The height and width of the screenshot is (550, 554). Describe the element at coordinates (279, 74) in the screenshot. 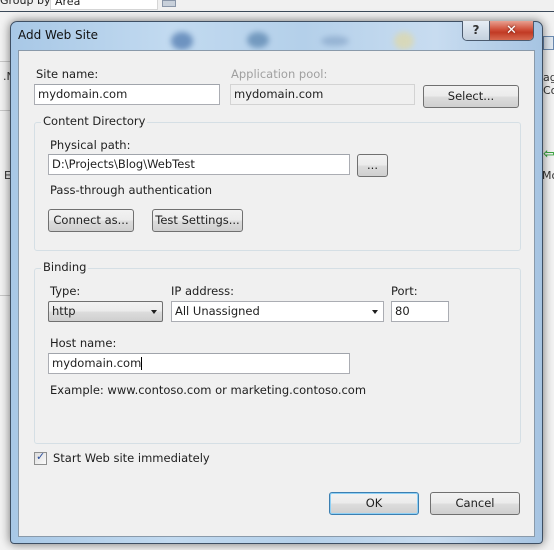

I see `application-pool-label: Application pool:` at that location.